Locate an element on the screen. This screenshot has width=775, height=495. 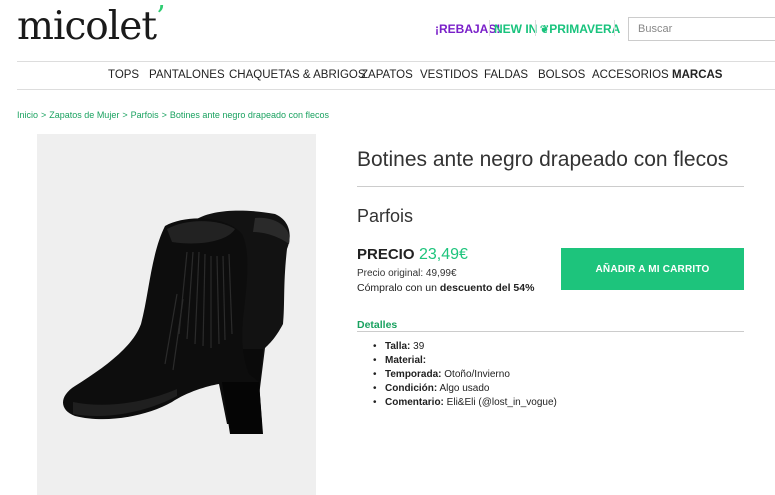
nav-item-vestidos: VESTIDOS is located at coordinates (449, 75).